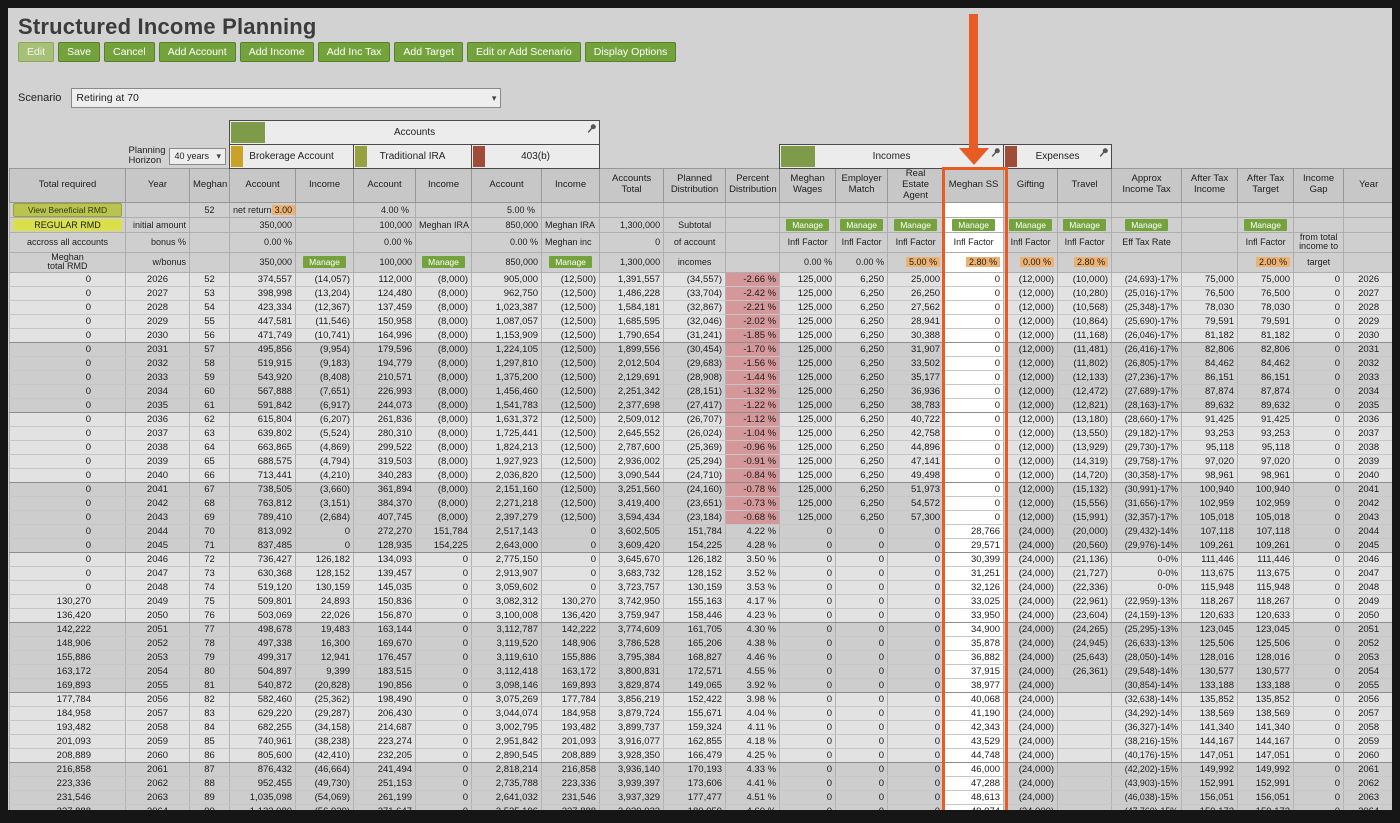 This screenshot has height=823, width=1400. Describe the element at coordinates (753, 699) in the screenshot. I see `cell: 3.98 %` at that location.